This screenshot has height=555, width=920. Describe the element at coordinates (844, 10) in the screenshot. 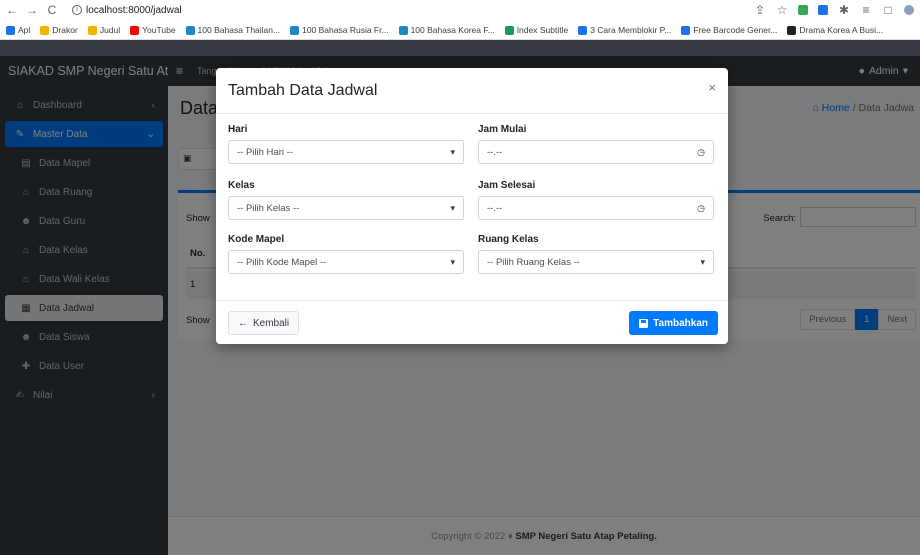

I see `puzzle-icon: ✱` at that location.